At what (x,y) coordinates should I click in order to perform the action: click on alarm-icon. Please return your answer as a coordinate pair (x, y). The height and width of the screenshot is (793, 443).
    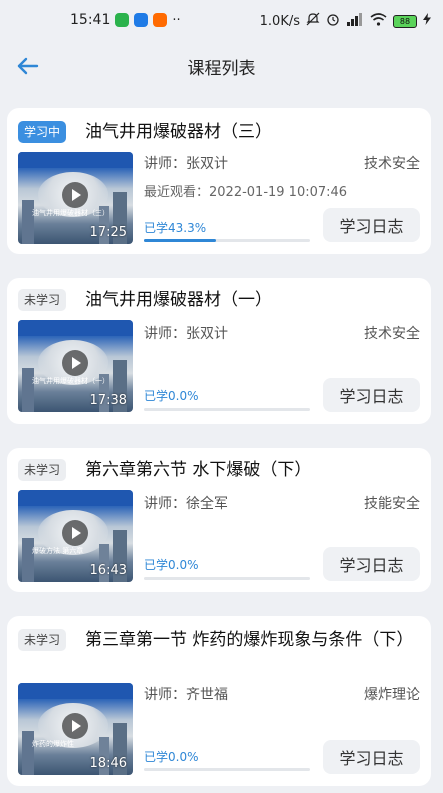
    Looking at the image, I should click on (333, 21).